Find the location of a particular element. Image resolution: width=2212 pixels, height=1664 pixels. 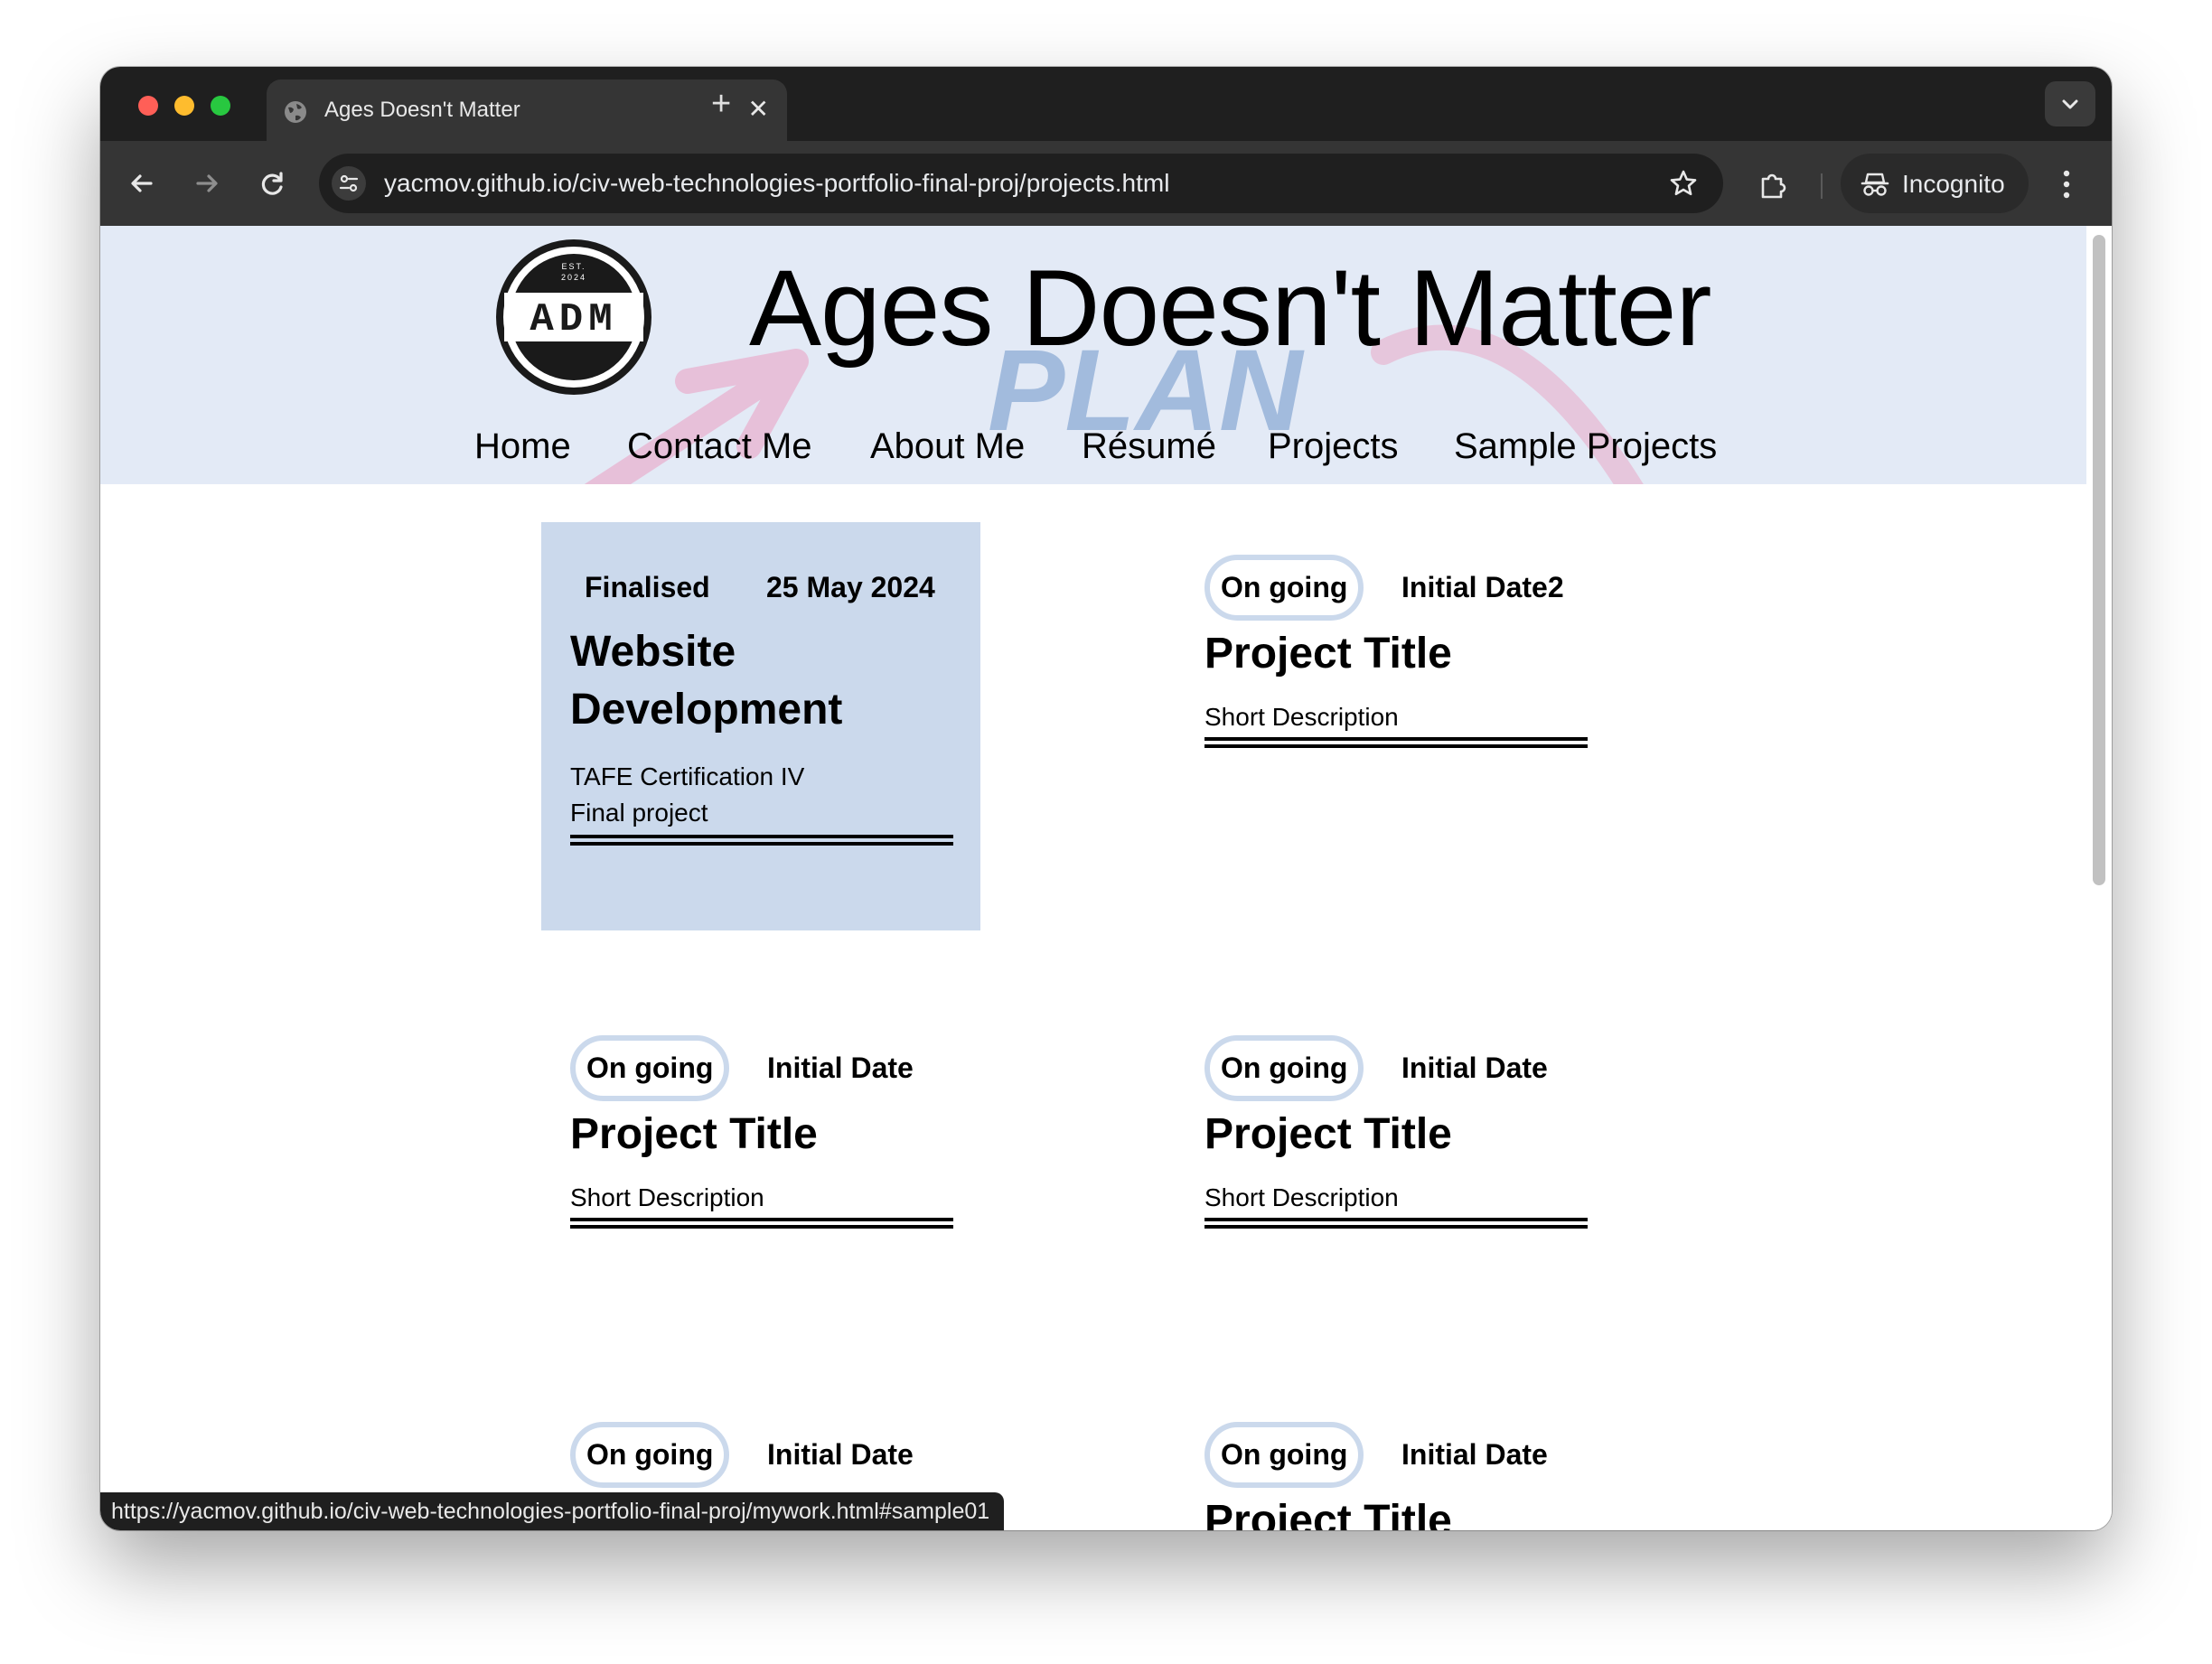

project-description: TAFE Certification IV is located at coordinates (687, 776).